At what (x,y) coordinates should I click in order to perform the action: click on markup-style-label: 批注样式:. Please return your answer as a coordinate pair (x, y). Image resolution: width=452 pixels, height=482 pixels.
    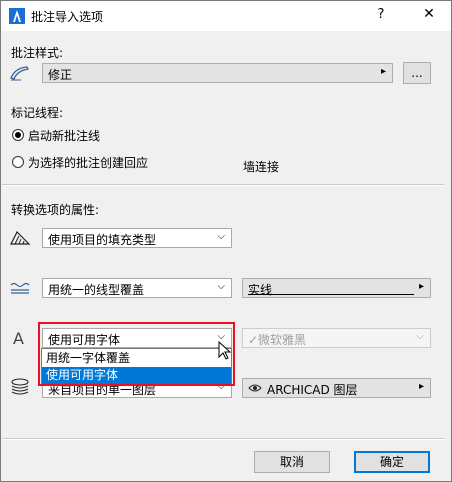
    Looking at the image, I should click on (37, 53).